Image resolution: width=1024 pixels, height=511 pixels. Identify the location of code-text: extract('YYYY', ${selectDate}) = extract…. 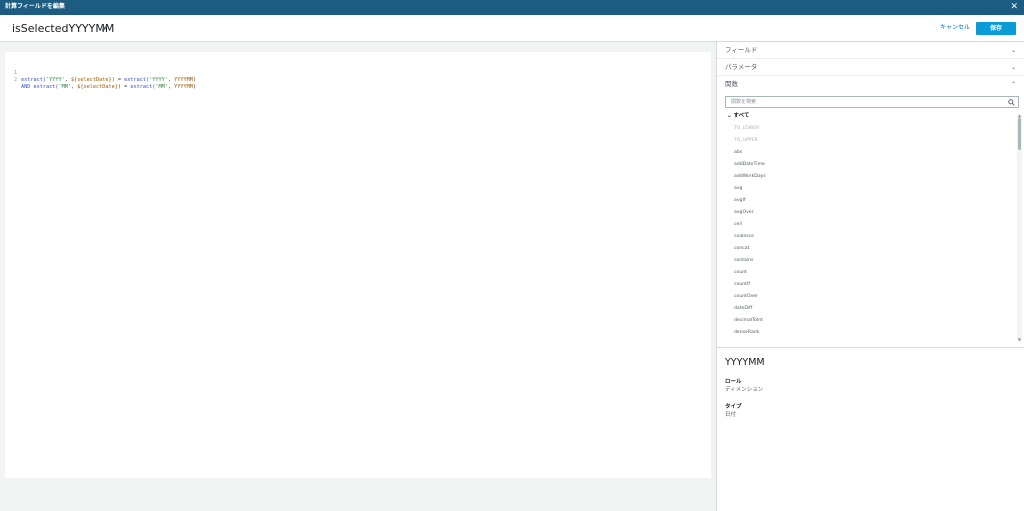
(108, 80).